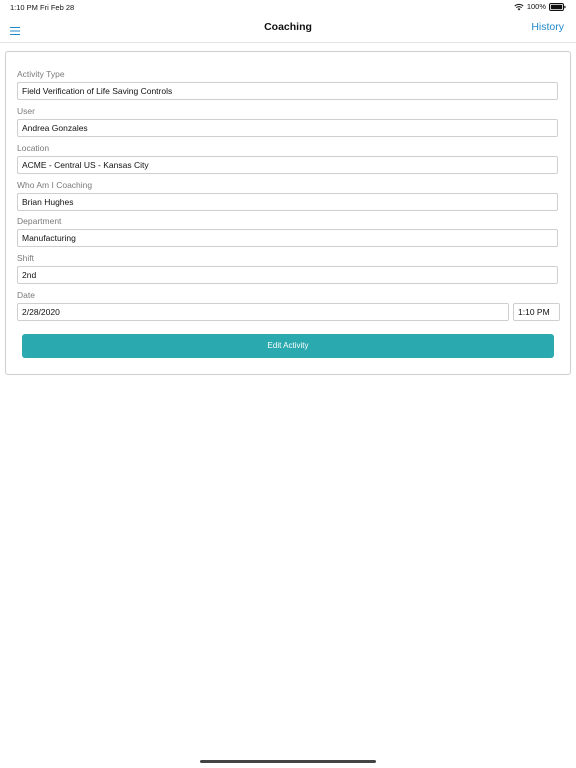 The image size is (576, 768). I want to click on coaching-label: Who Am I Coaching, so click(55, 185).